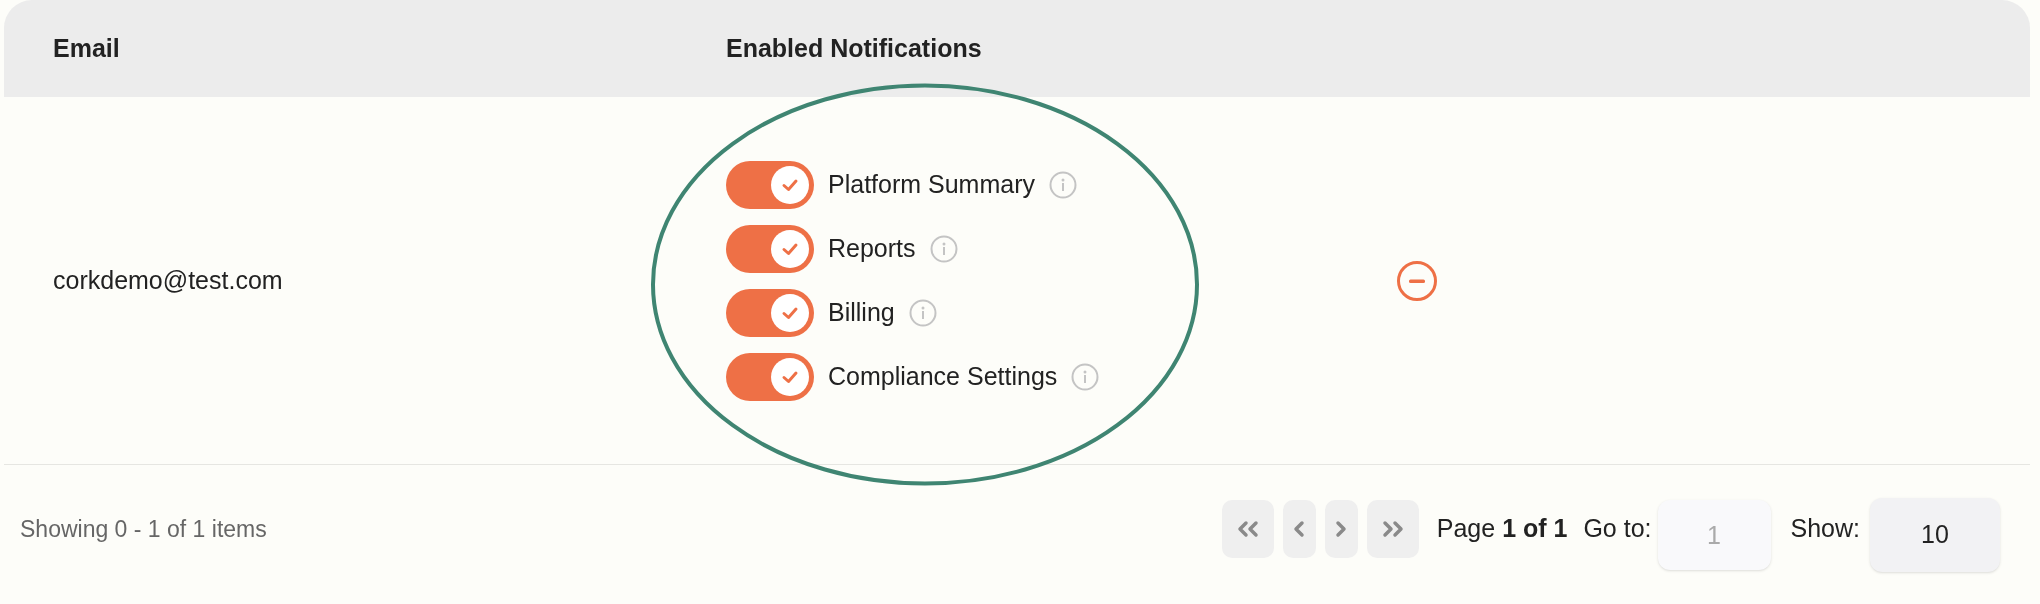  I want to click on page-input: 1, so click(1714, 535).